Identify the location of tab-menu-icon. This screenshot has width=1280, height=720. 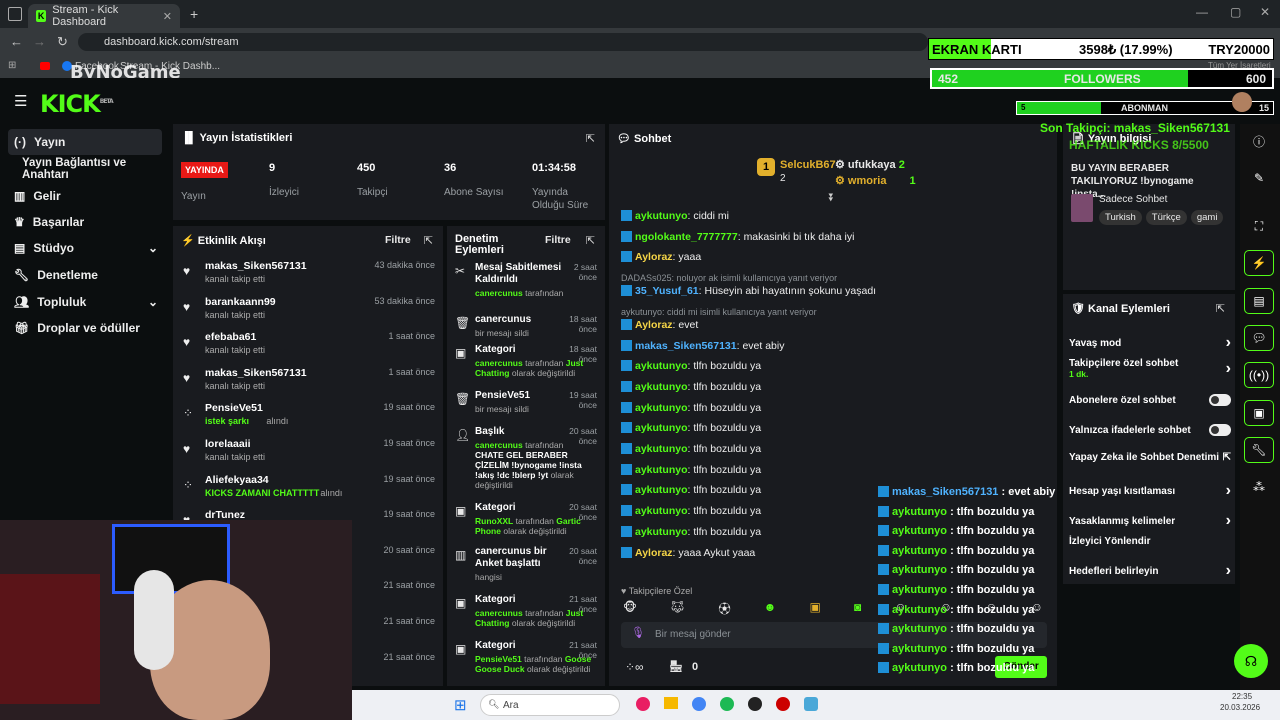
(15, 14).